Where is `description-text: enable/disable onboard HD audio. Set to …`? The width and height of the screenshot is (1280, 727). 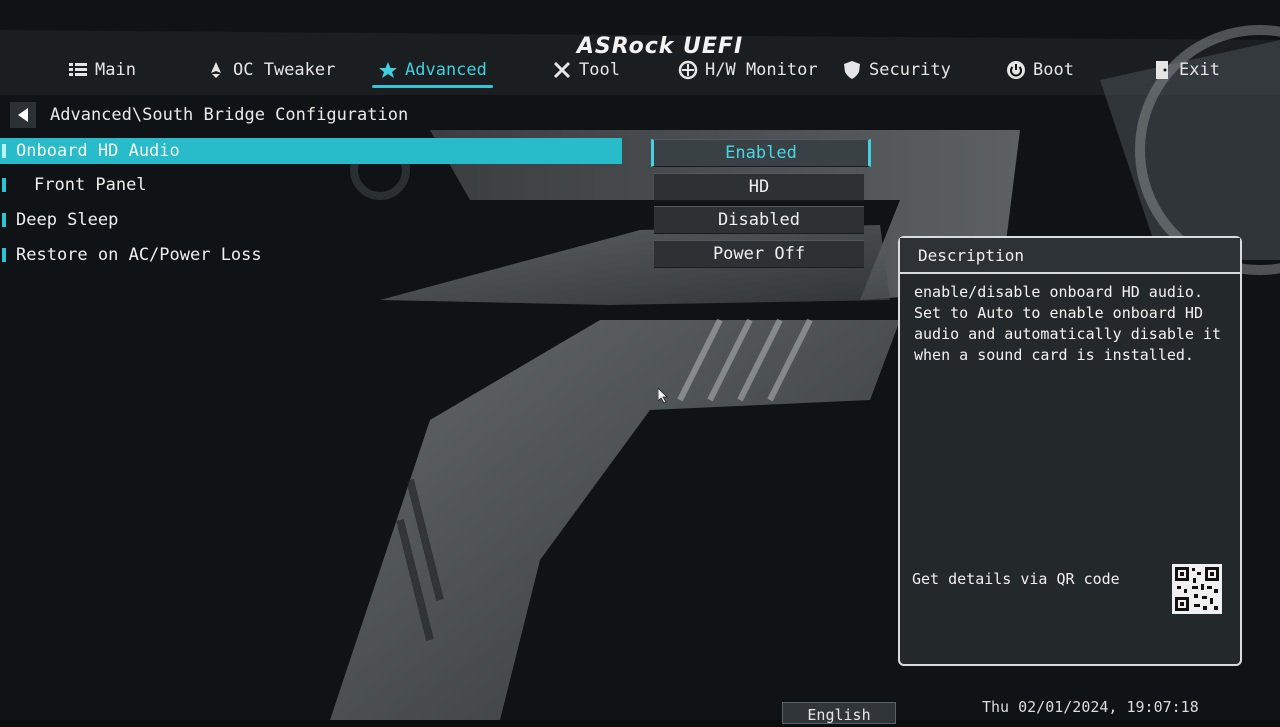
description-text: enable/disable onboard HD audio. Set to … is located at coordinates (1068, 323).